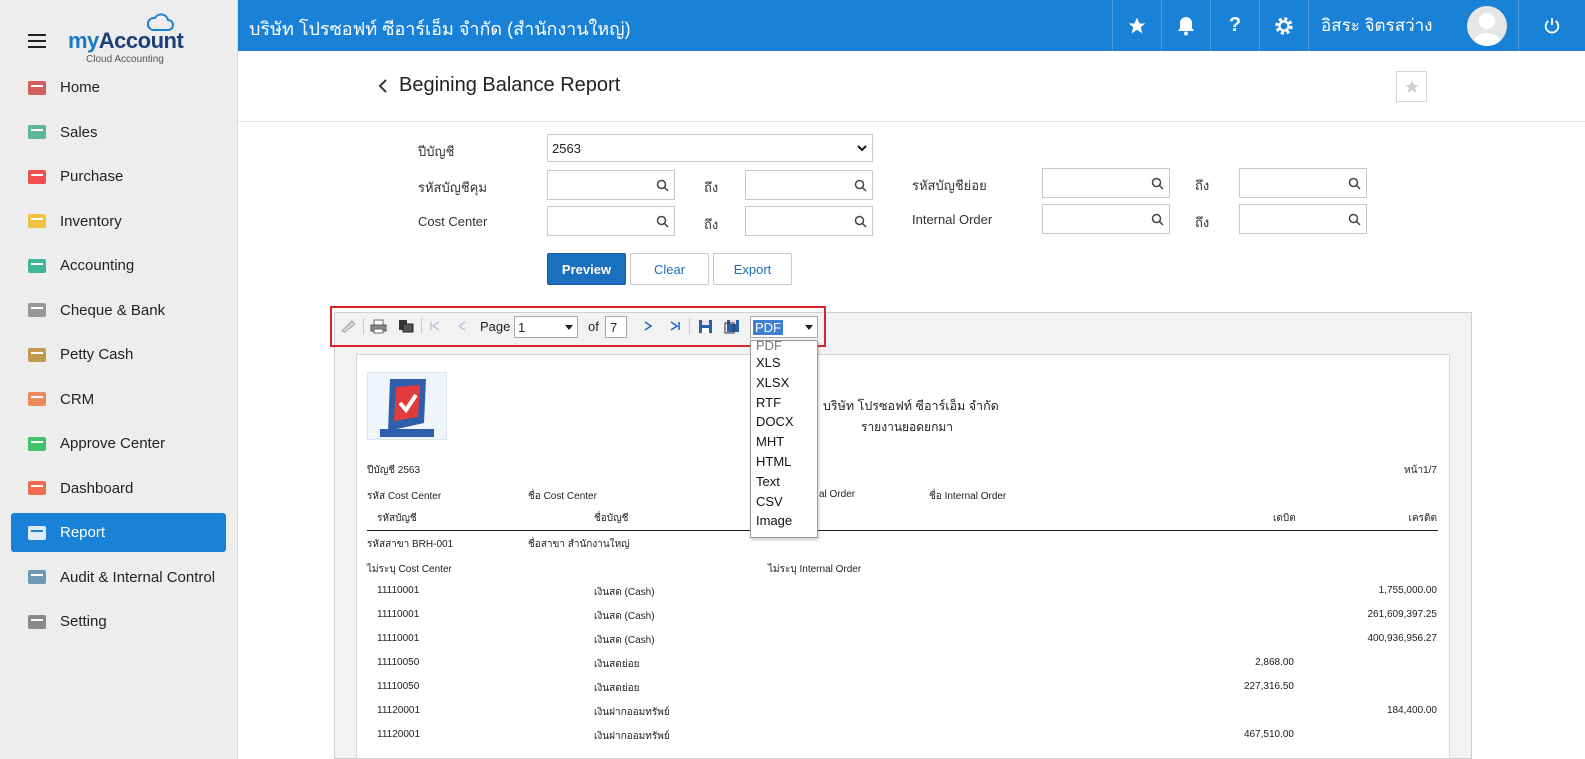  I want to click on back-icon, so click(383, 86).